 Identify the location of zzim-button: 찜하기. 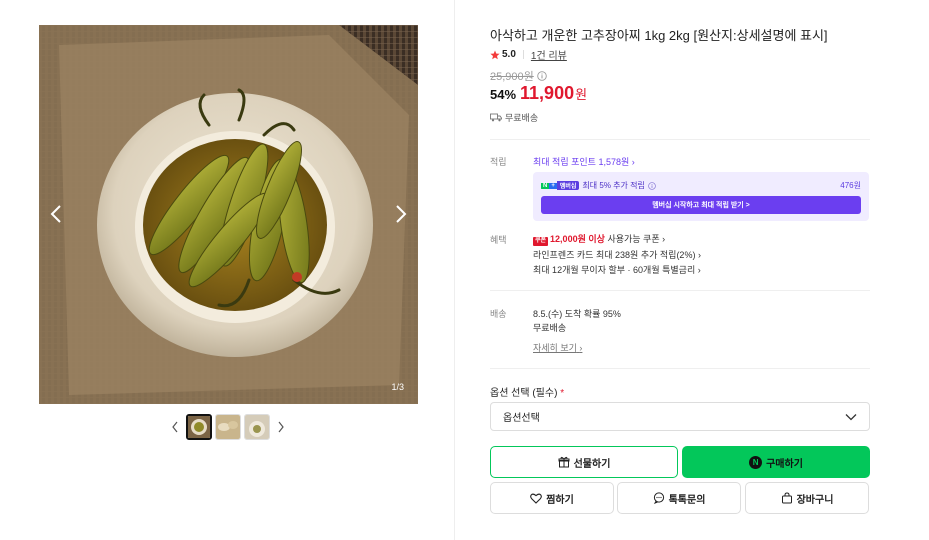
(552, 498).